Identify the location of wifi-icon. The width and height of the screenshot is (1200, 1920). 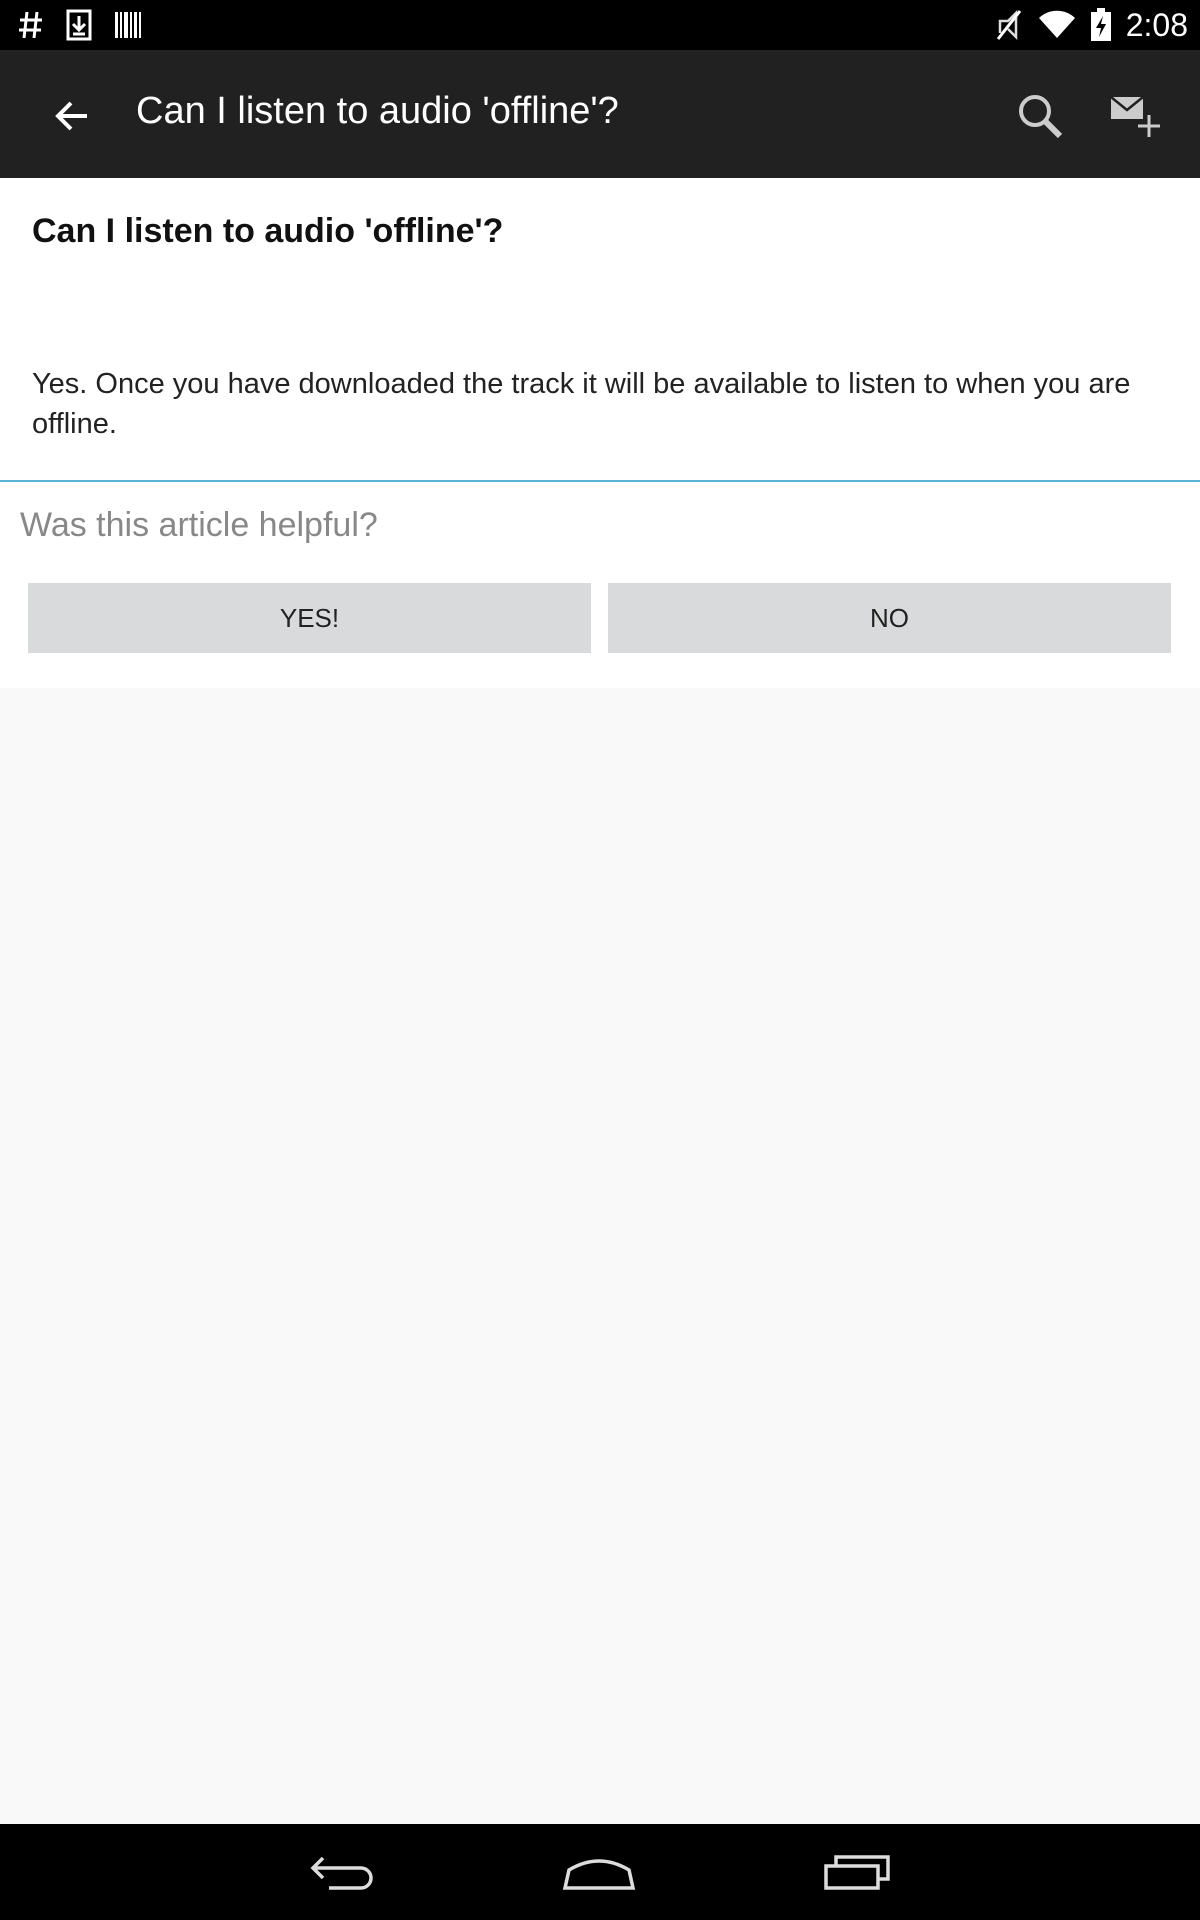
(1057, 25).